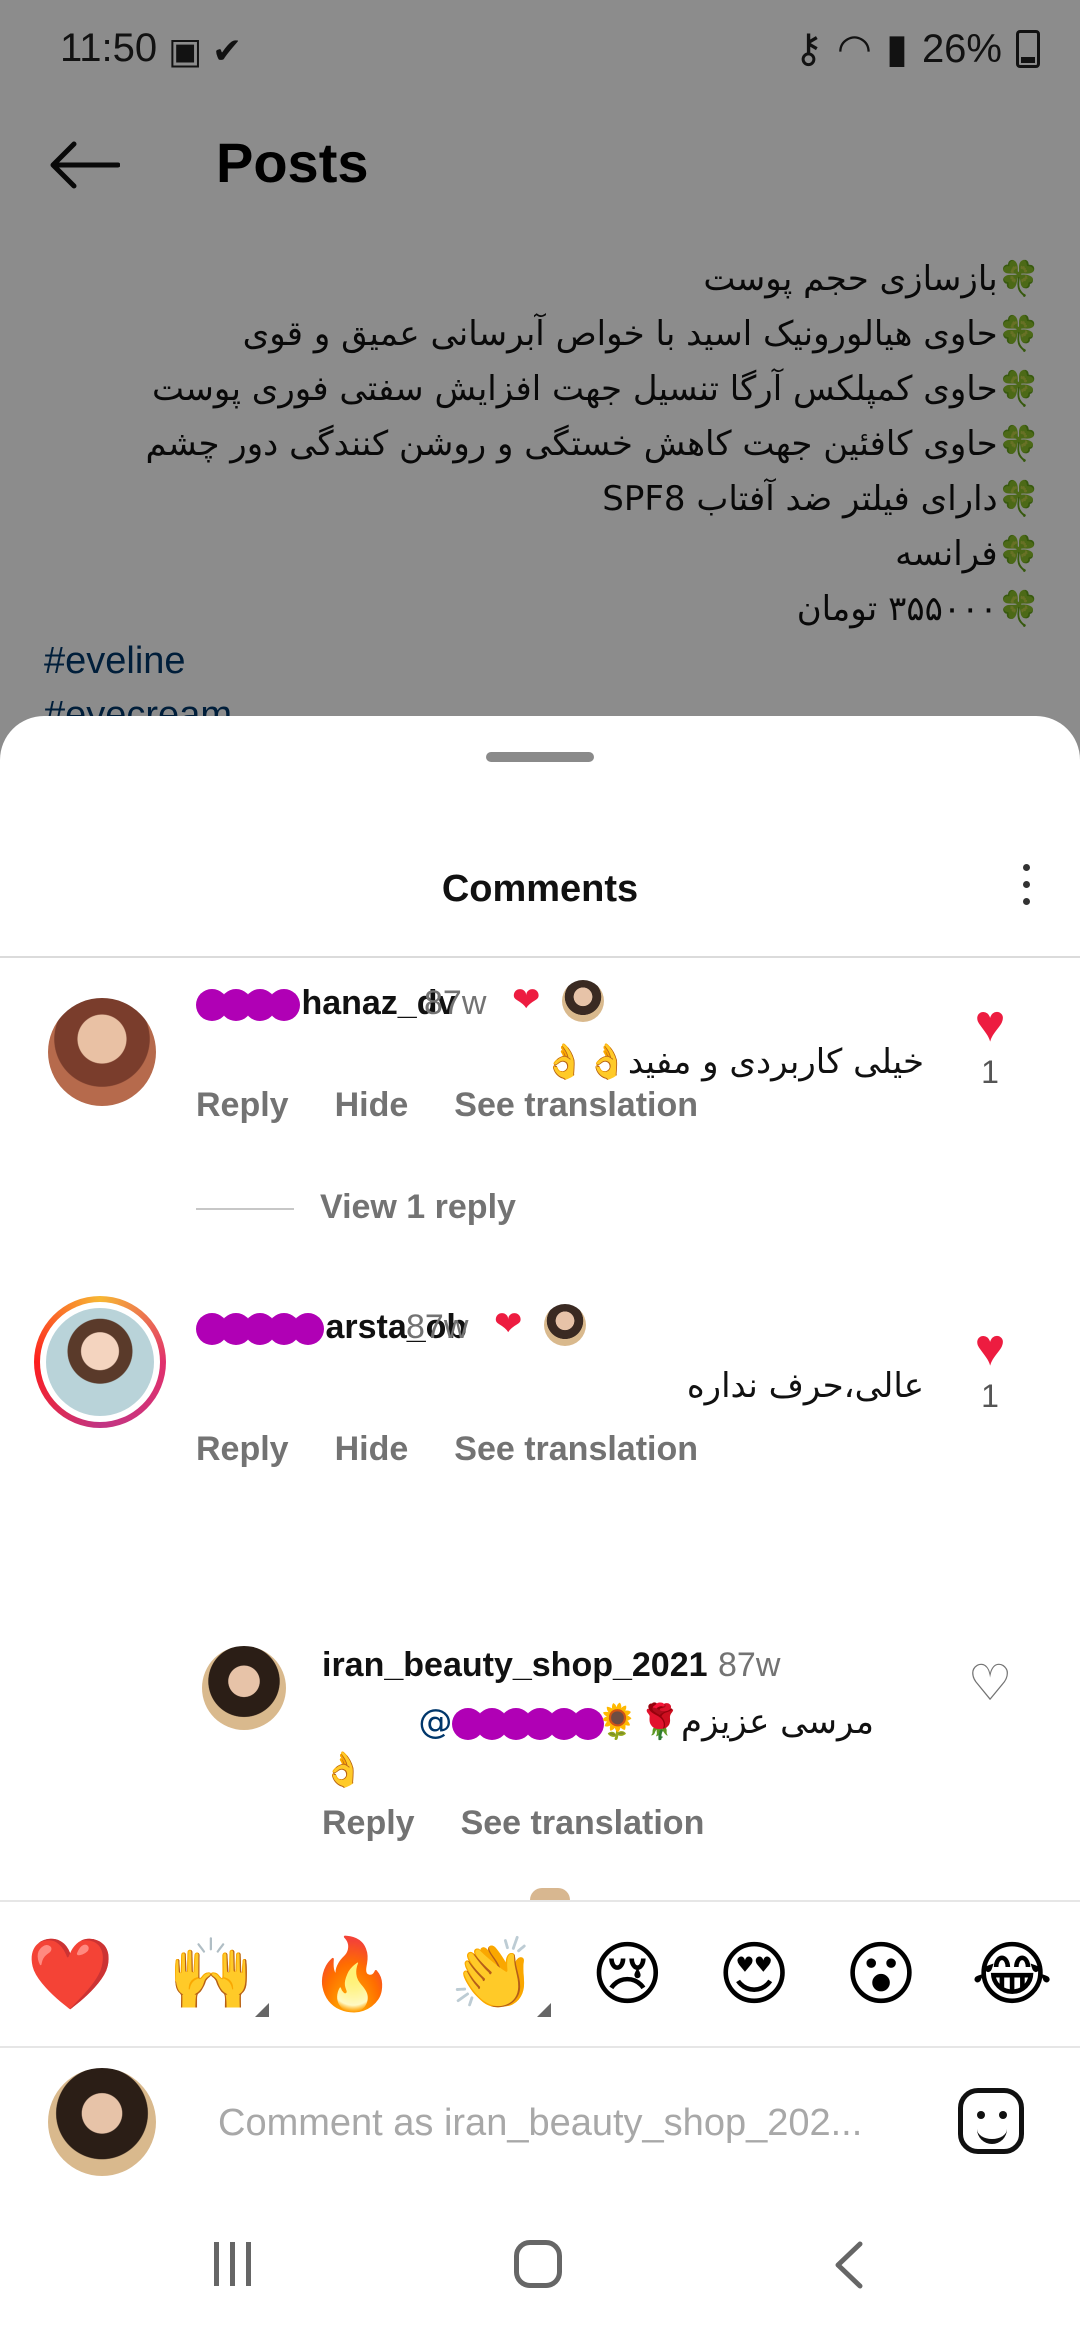 Image resolution: width=1080 pixels, height=2340 pixels. I want to click on like-heart-outline-icon: ♡, so click(990, 1683).